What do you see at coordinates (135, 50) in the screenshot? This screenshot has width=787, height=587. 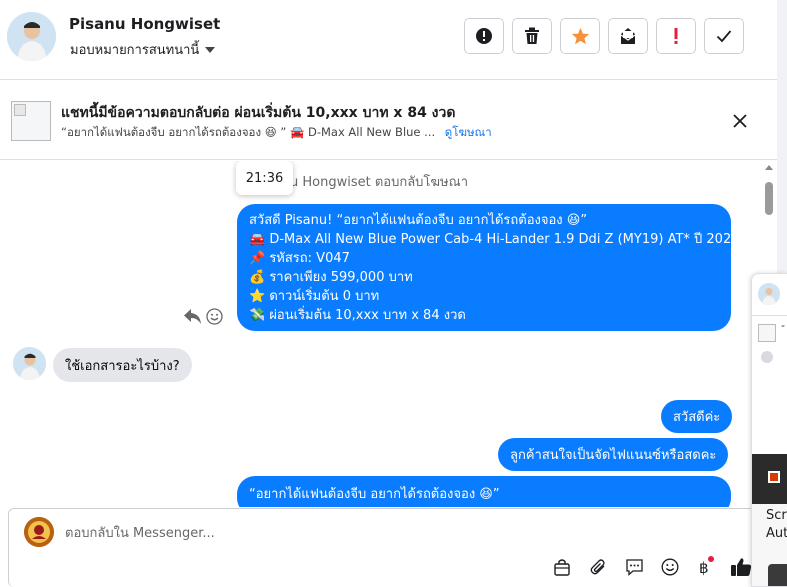 I see `assign-label: มอบหมายการสนทนานี้` at bounding box center [135, 50].